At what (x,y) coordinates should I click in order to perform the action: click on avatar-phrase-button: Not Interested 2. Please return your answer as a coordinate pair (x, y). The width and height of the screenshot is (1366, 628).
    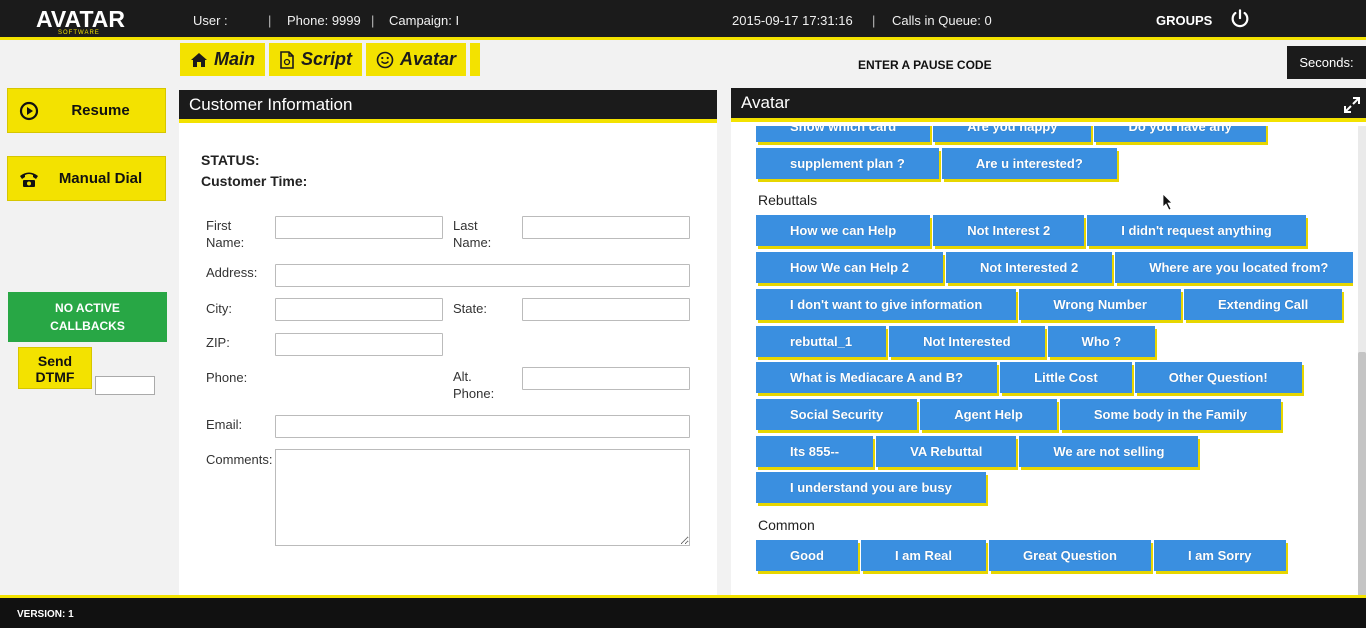
    Looking at the image, I should click on (1029, 268).